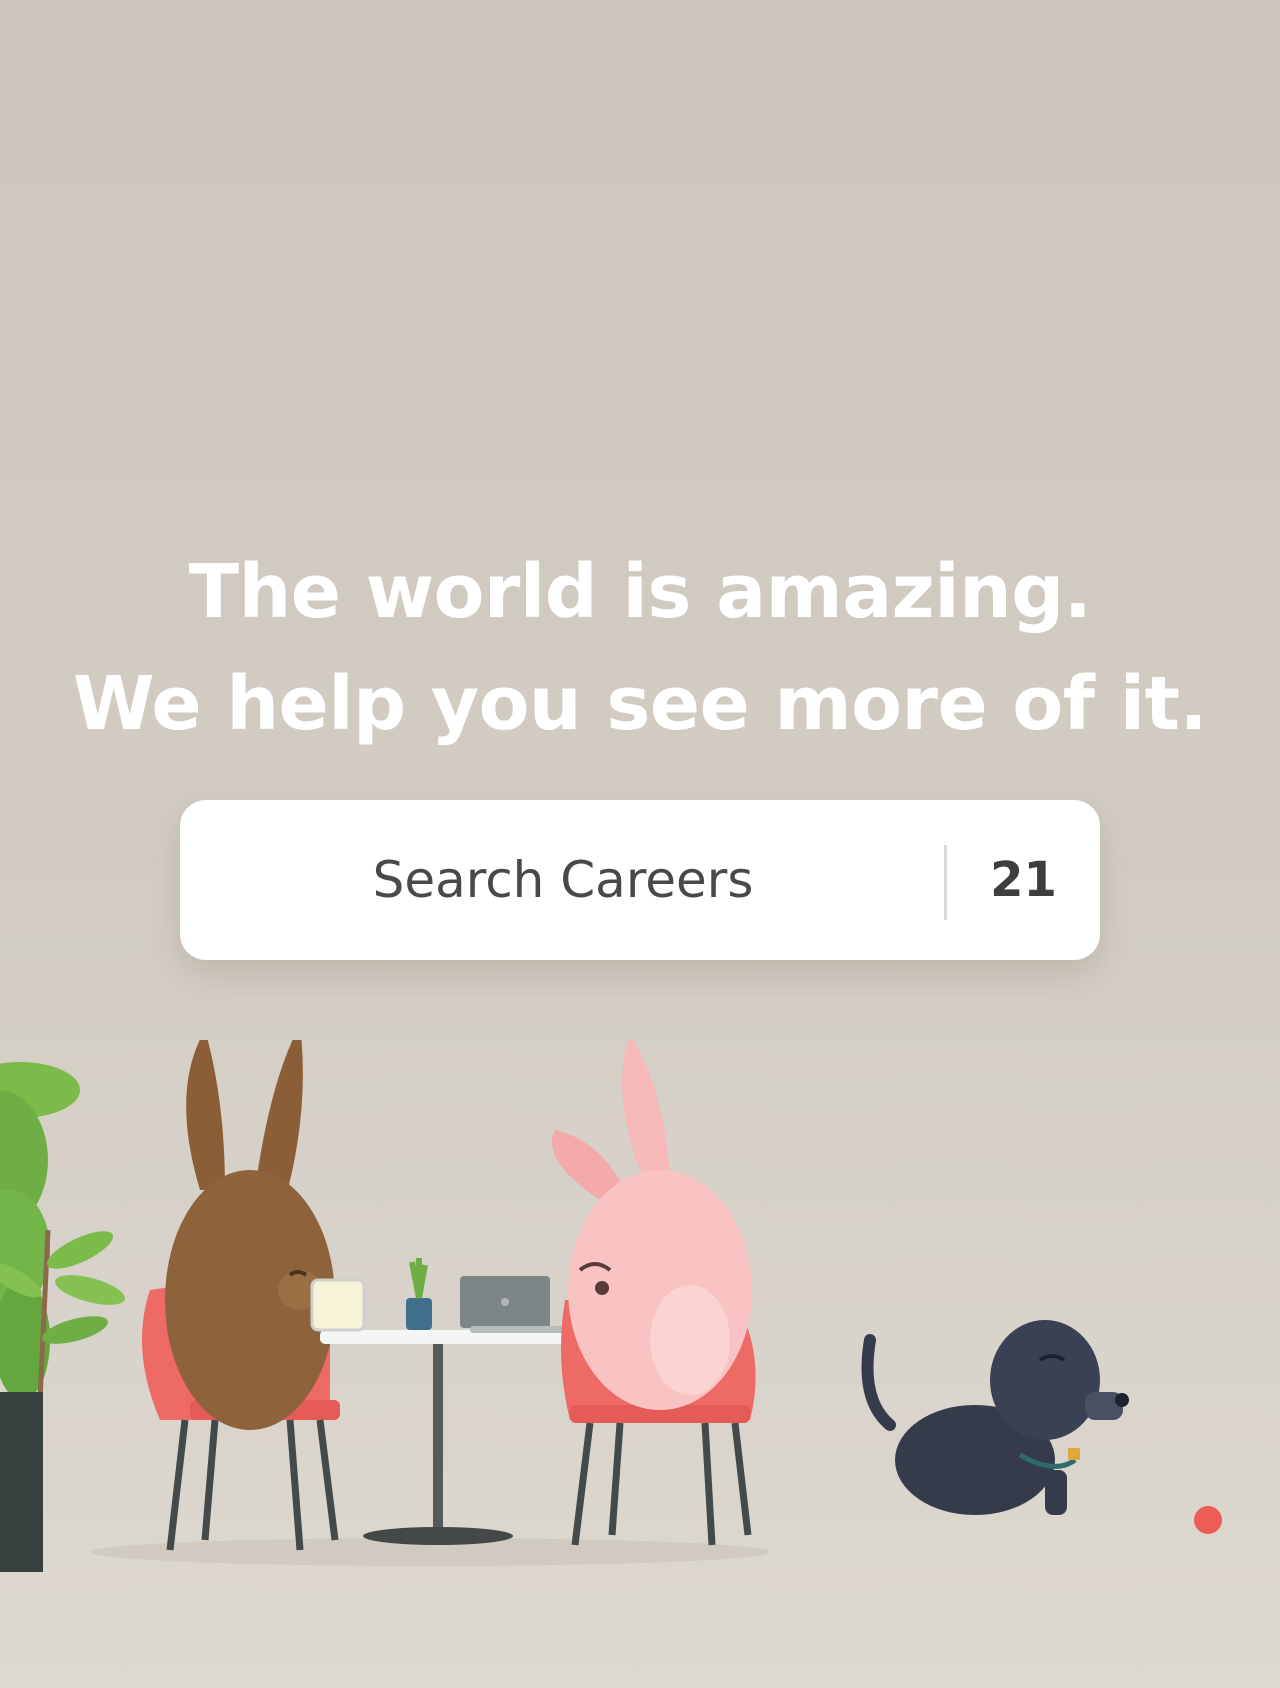 The image size is (1280, 1688). I want to click on headline-line-1: The world is amazing., so click(640, 591).